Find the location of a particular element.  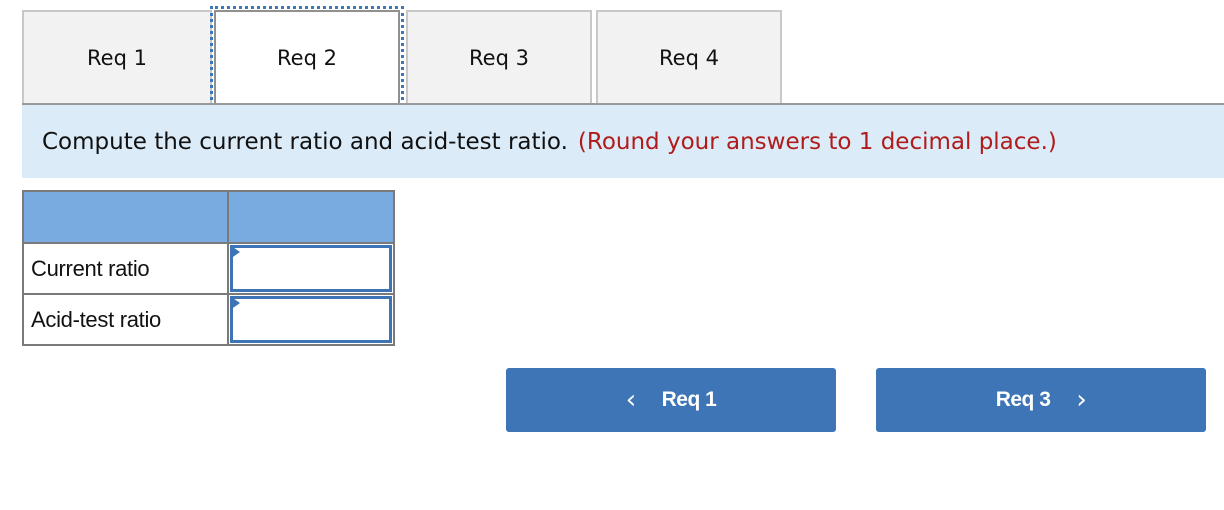

table-row: Current ratio is located at coordinates (208, 268).